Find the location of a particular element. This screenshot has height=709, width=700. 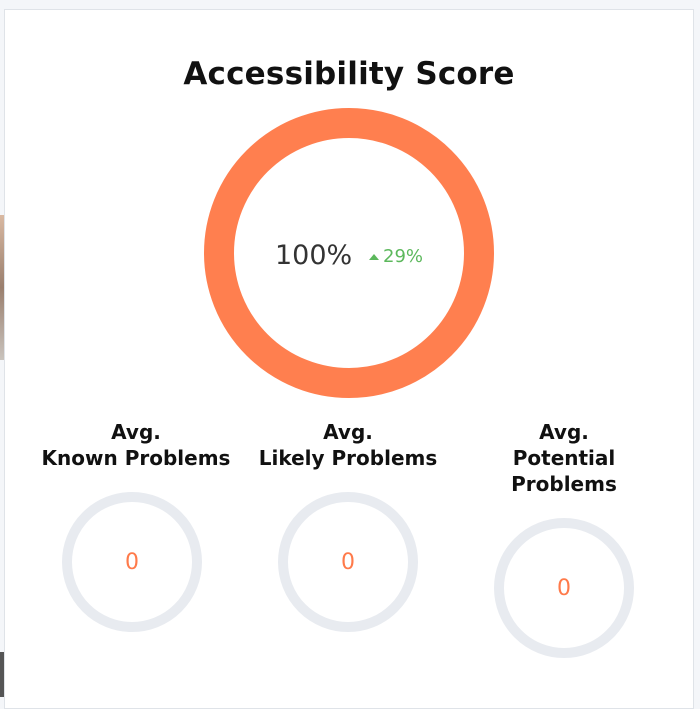

likely-problems-value: 0 is located at coordinates (348, 562).